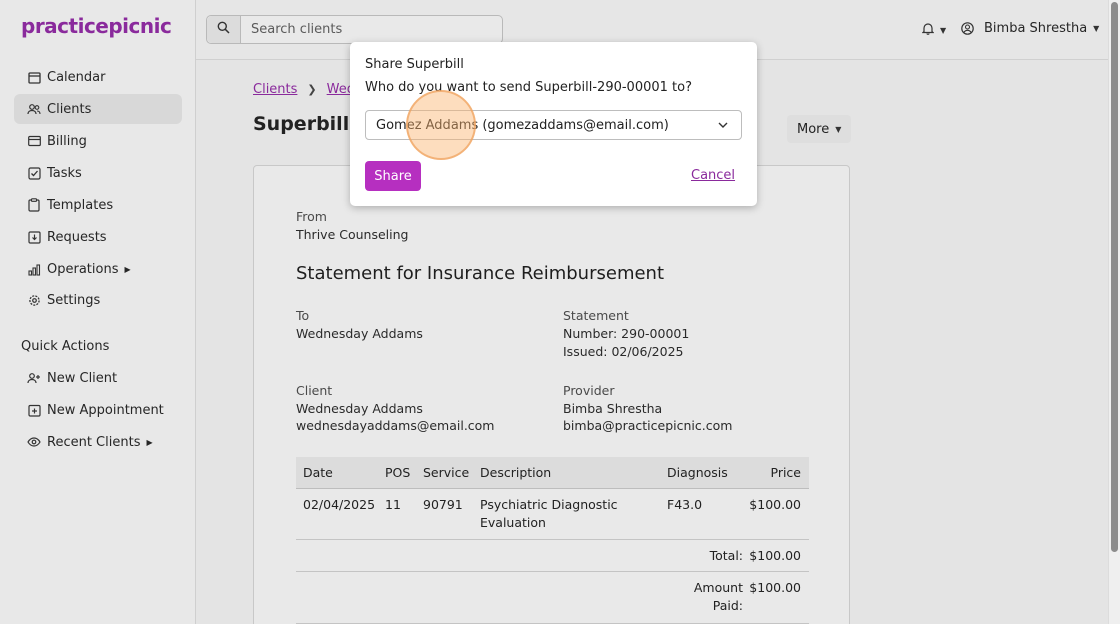 Image resolution: width=1120 pixels, height=624 pixels. What do you see at coordinates (393, 176) in the screenshot?
I see `share-button: Share` at bounding box center [393, 176].